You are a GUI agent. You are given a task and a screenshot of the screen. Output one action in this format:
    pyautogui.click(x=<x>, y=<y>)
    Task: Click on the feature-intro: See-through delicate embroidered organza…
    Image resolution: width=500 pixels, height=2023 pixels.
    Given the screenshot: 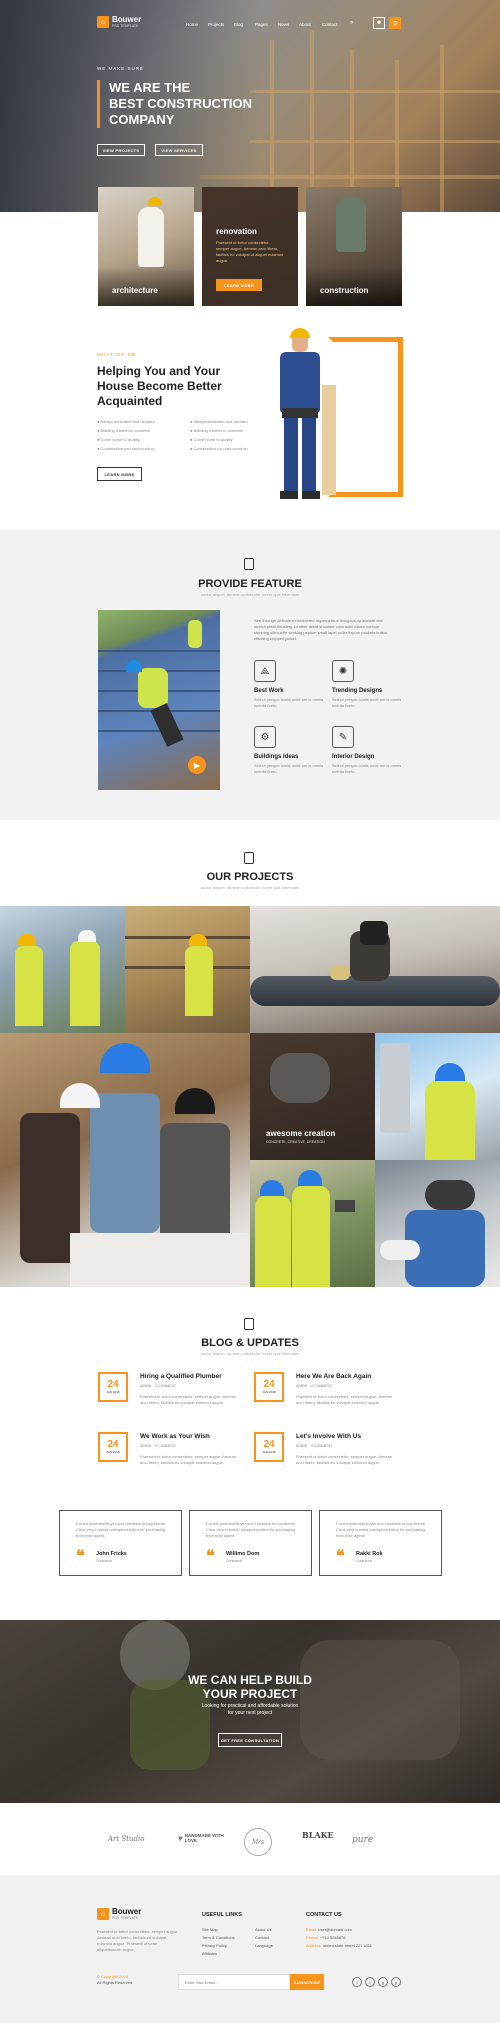 What is the action you would take?
    pyautogui.click(x=321, y=629)
    